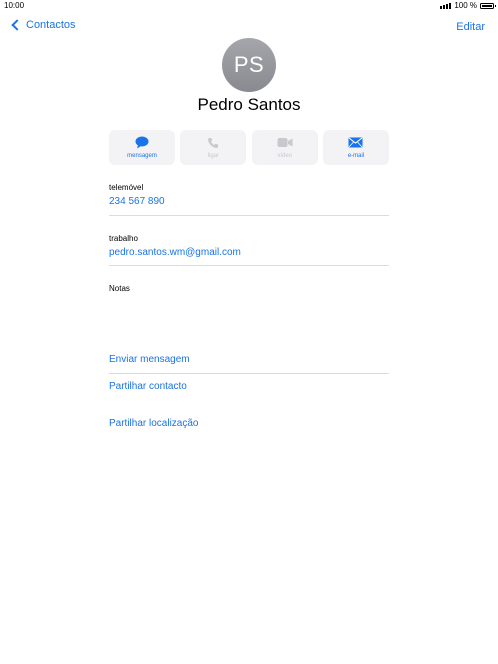  What do you see at coordinates (284, 156) in the screenshot?
I see `video-button-label: vídeo` at bounding box center [284, 156].